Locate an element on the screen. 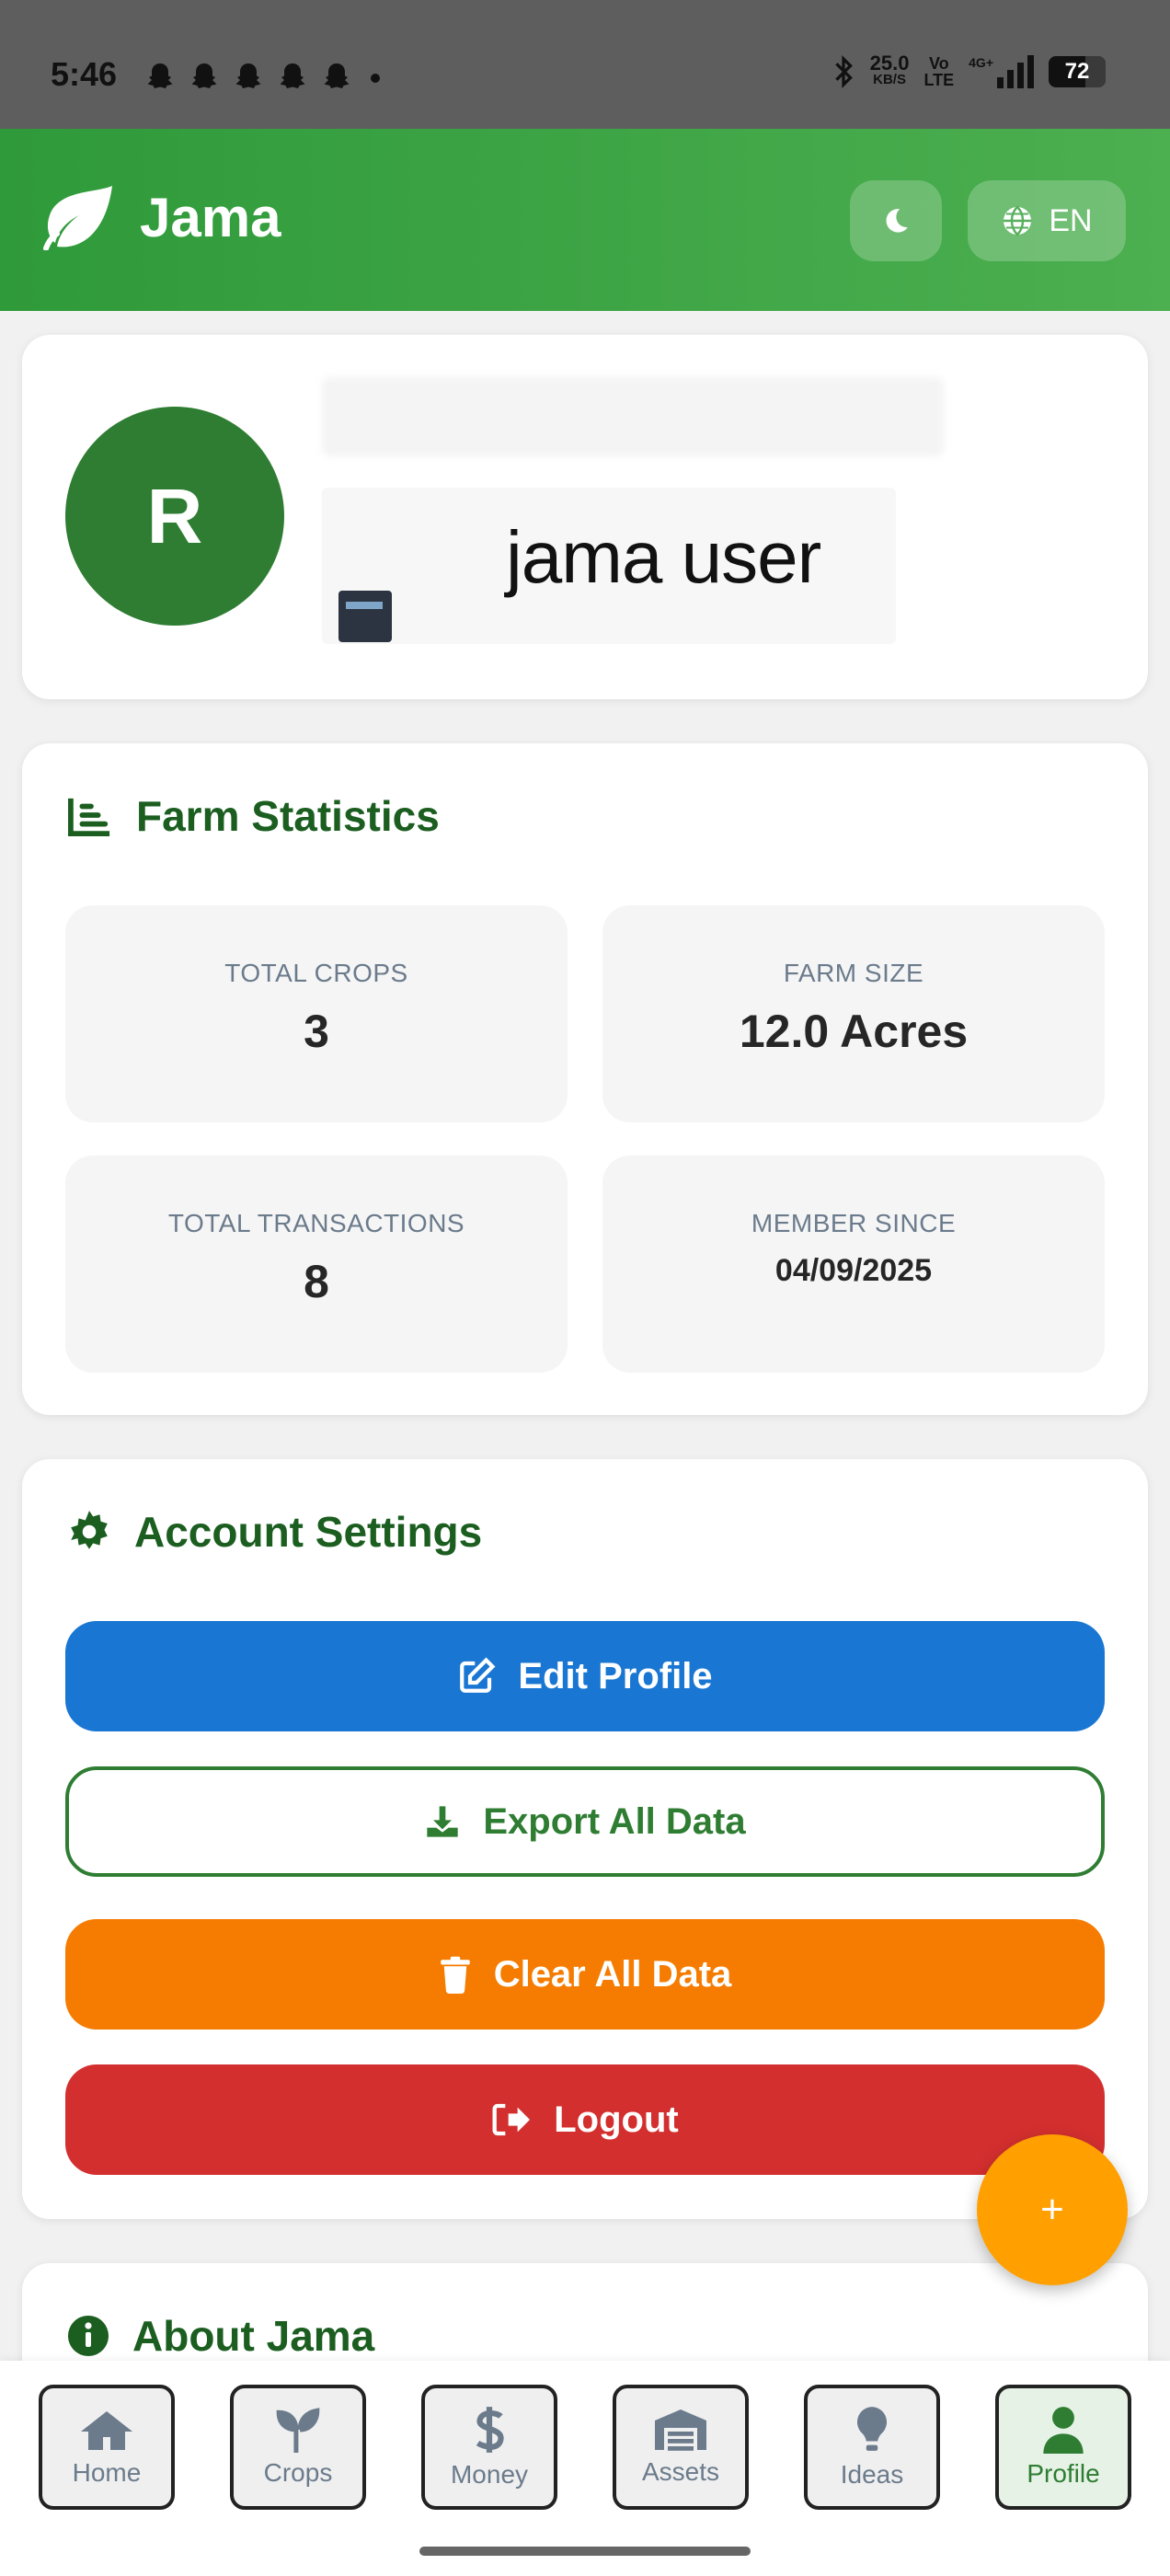  profile-card: R jama user is located at coordinates (585, 517).